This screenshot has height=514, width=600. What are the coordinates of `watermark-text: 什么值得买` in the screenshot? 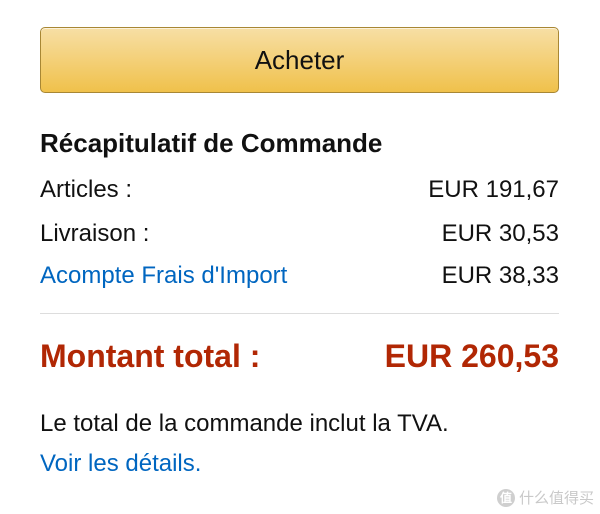 It's located at (556, 498).